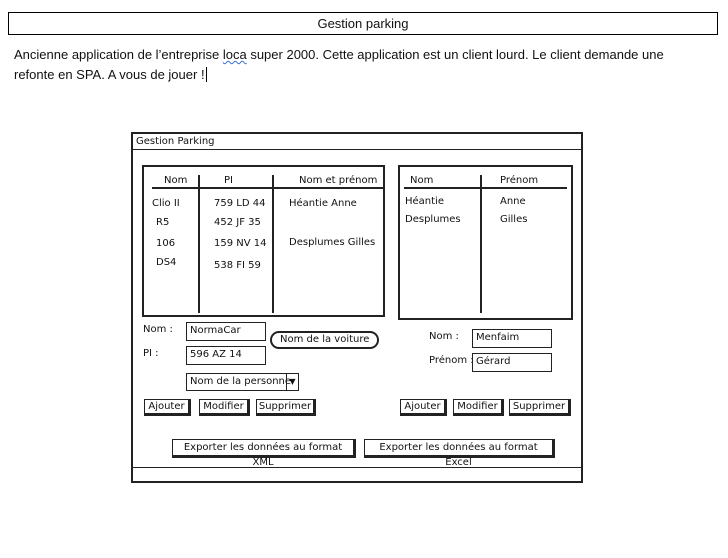 The height and width of the screenshot is (558, 728). Describe the element at coordinates (226, 355) in the screenshot. I see `car-pi-input: 596 AZ 14` at that location.